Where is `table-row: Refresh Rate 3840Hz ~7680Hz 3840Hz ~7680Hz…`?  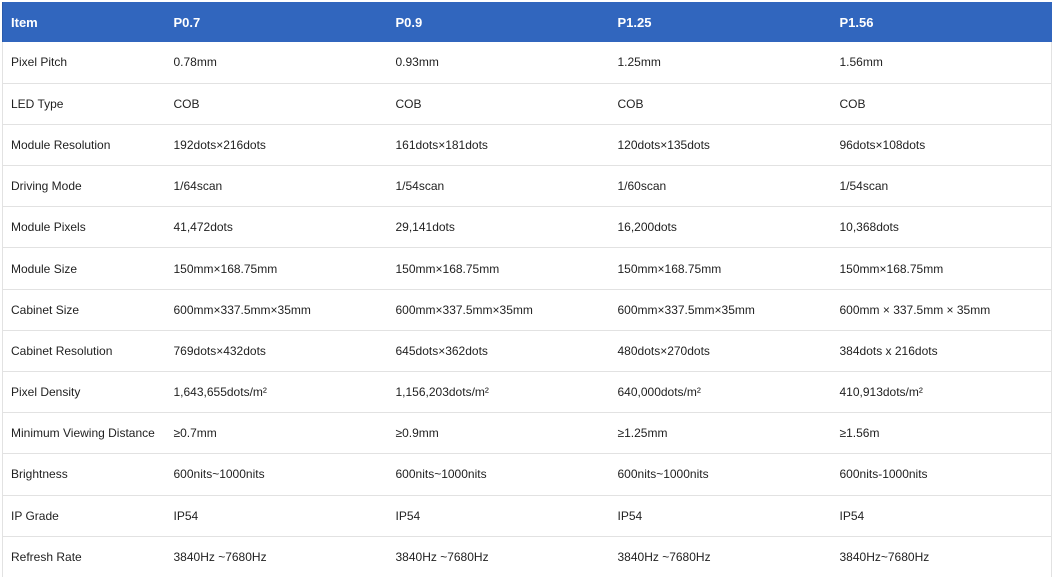
table-row: Refresh Rate 3840Hz ~7680Hz 3840Hz ~7680Hz… is located at coordinates (527, 556).